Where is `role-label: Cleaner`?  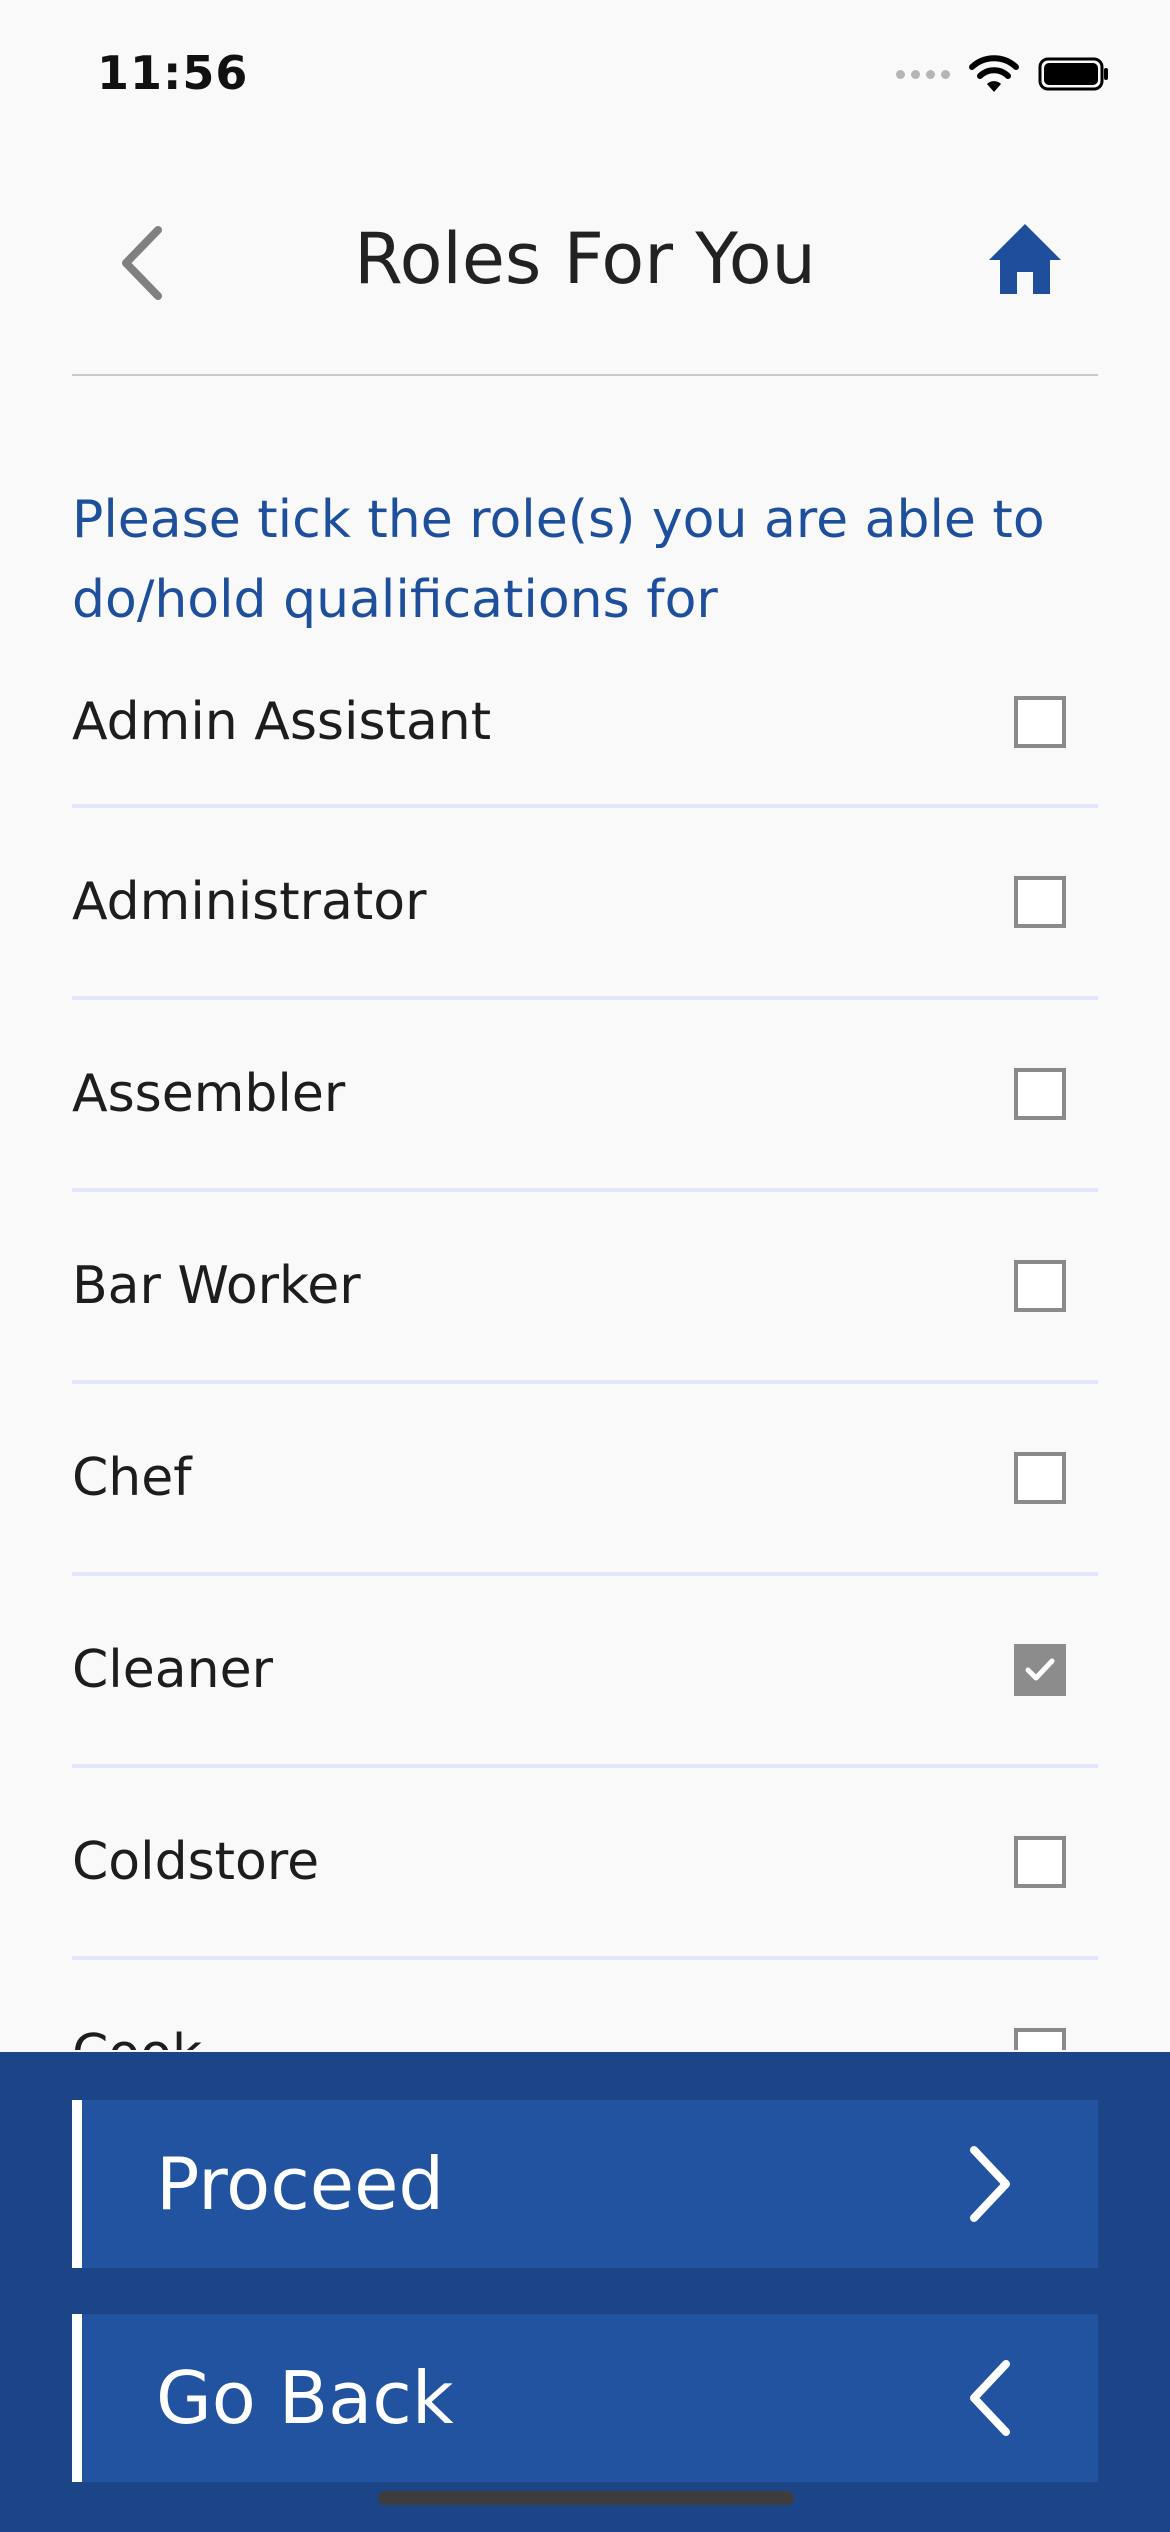
role-label: Cleaner is located at coordinates (172, 1670).